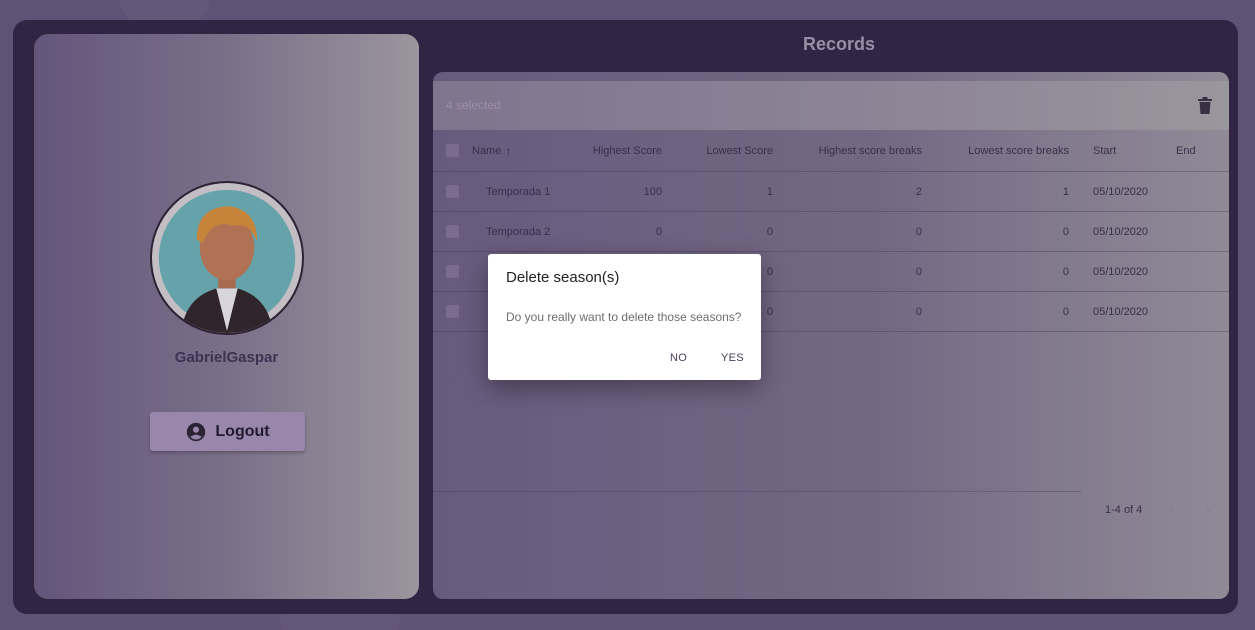 Image resolution: width=1255 pixels, height=630 pixels. Describe the element at coordinates (678, 358) in the screenshot. I see `no-button: NO` at that location.